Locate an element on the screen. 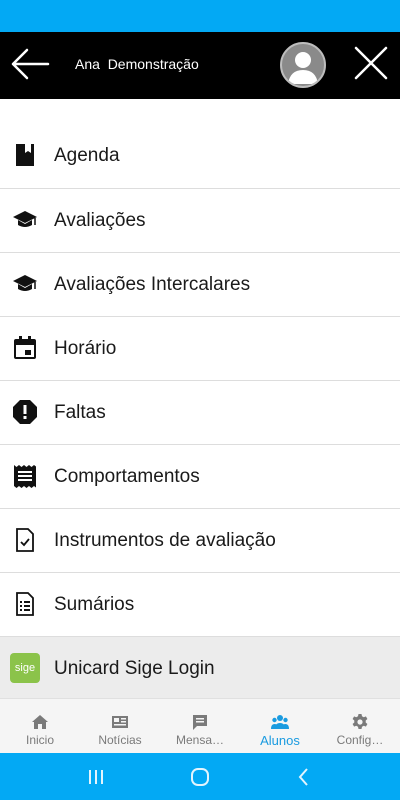  menu-item-unicard-sige-login: sige Unicard Sige Login is located at coordinates (200, 668).